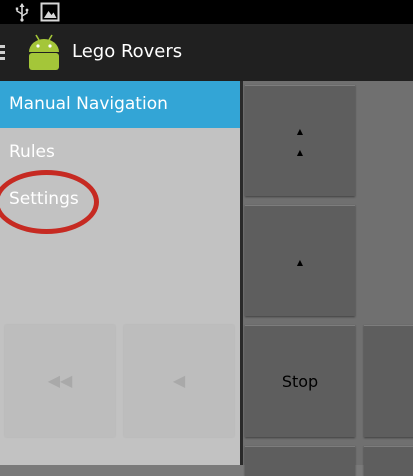 The height and width of the screenshot is (476, 413). I want to click on stop-button: Stop, so click(300, 381).